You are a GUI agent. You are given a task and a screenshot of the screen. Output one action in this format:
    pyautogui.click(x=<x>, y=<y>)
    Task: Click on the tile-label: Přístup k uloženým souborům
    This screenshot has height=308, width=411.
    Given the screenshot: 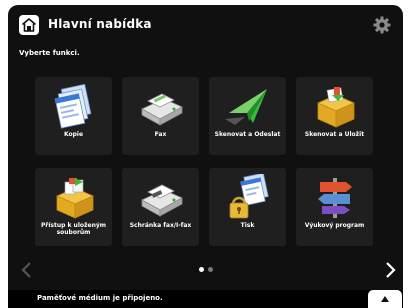 What is the action you would take?
    pyautogui.click(x=73, y=229)
    